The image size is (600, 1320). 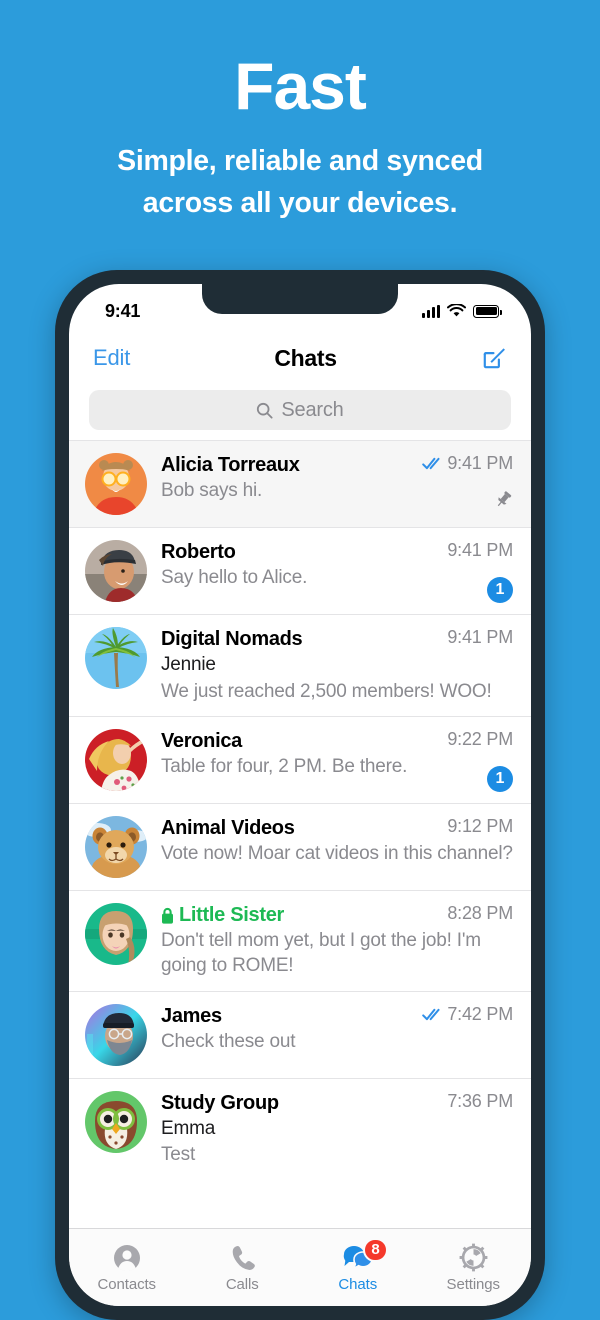 I want to click on phone-icon, so click(x=244, y=1257).